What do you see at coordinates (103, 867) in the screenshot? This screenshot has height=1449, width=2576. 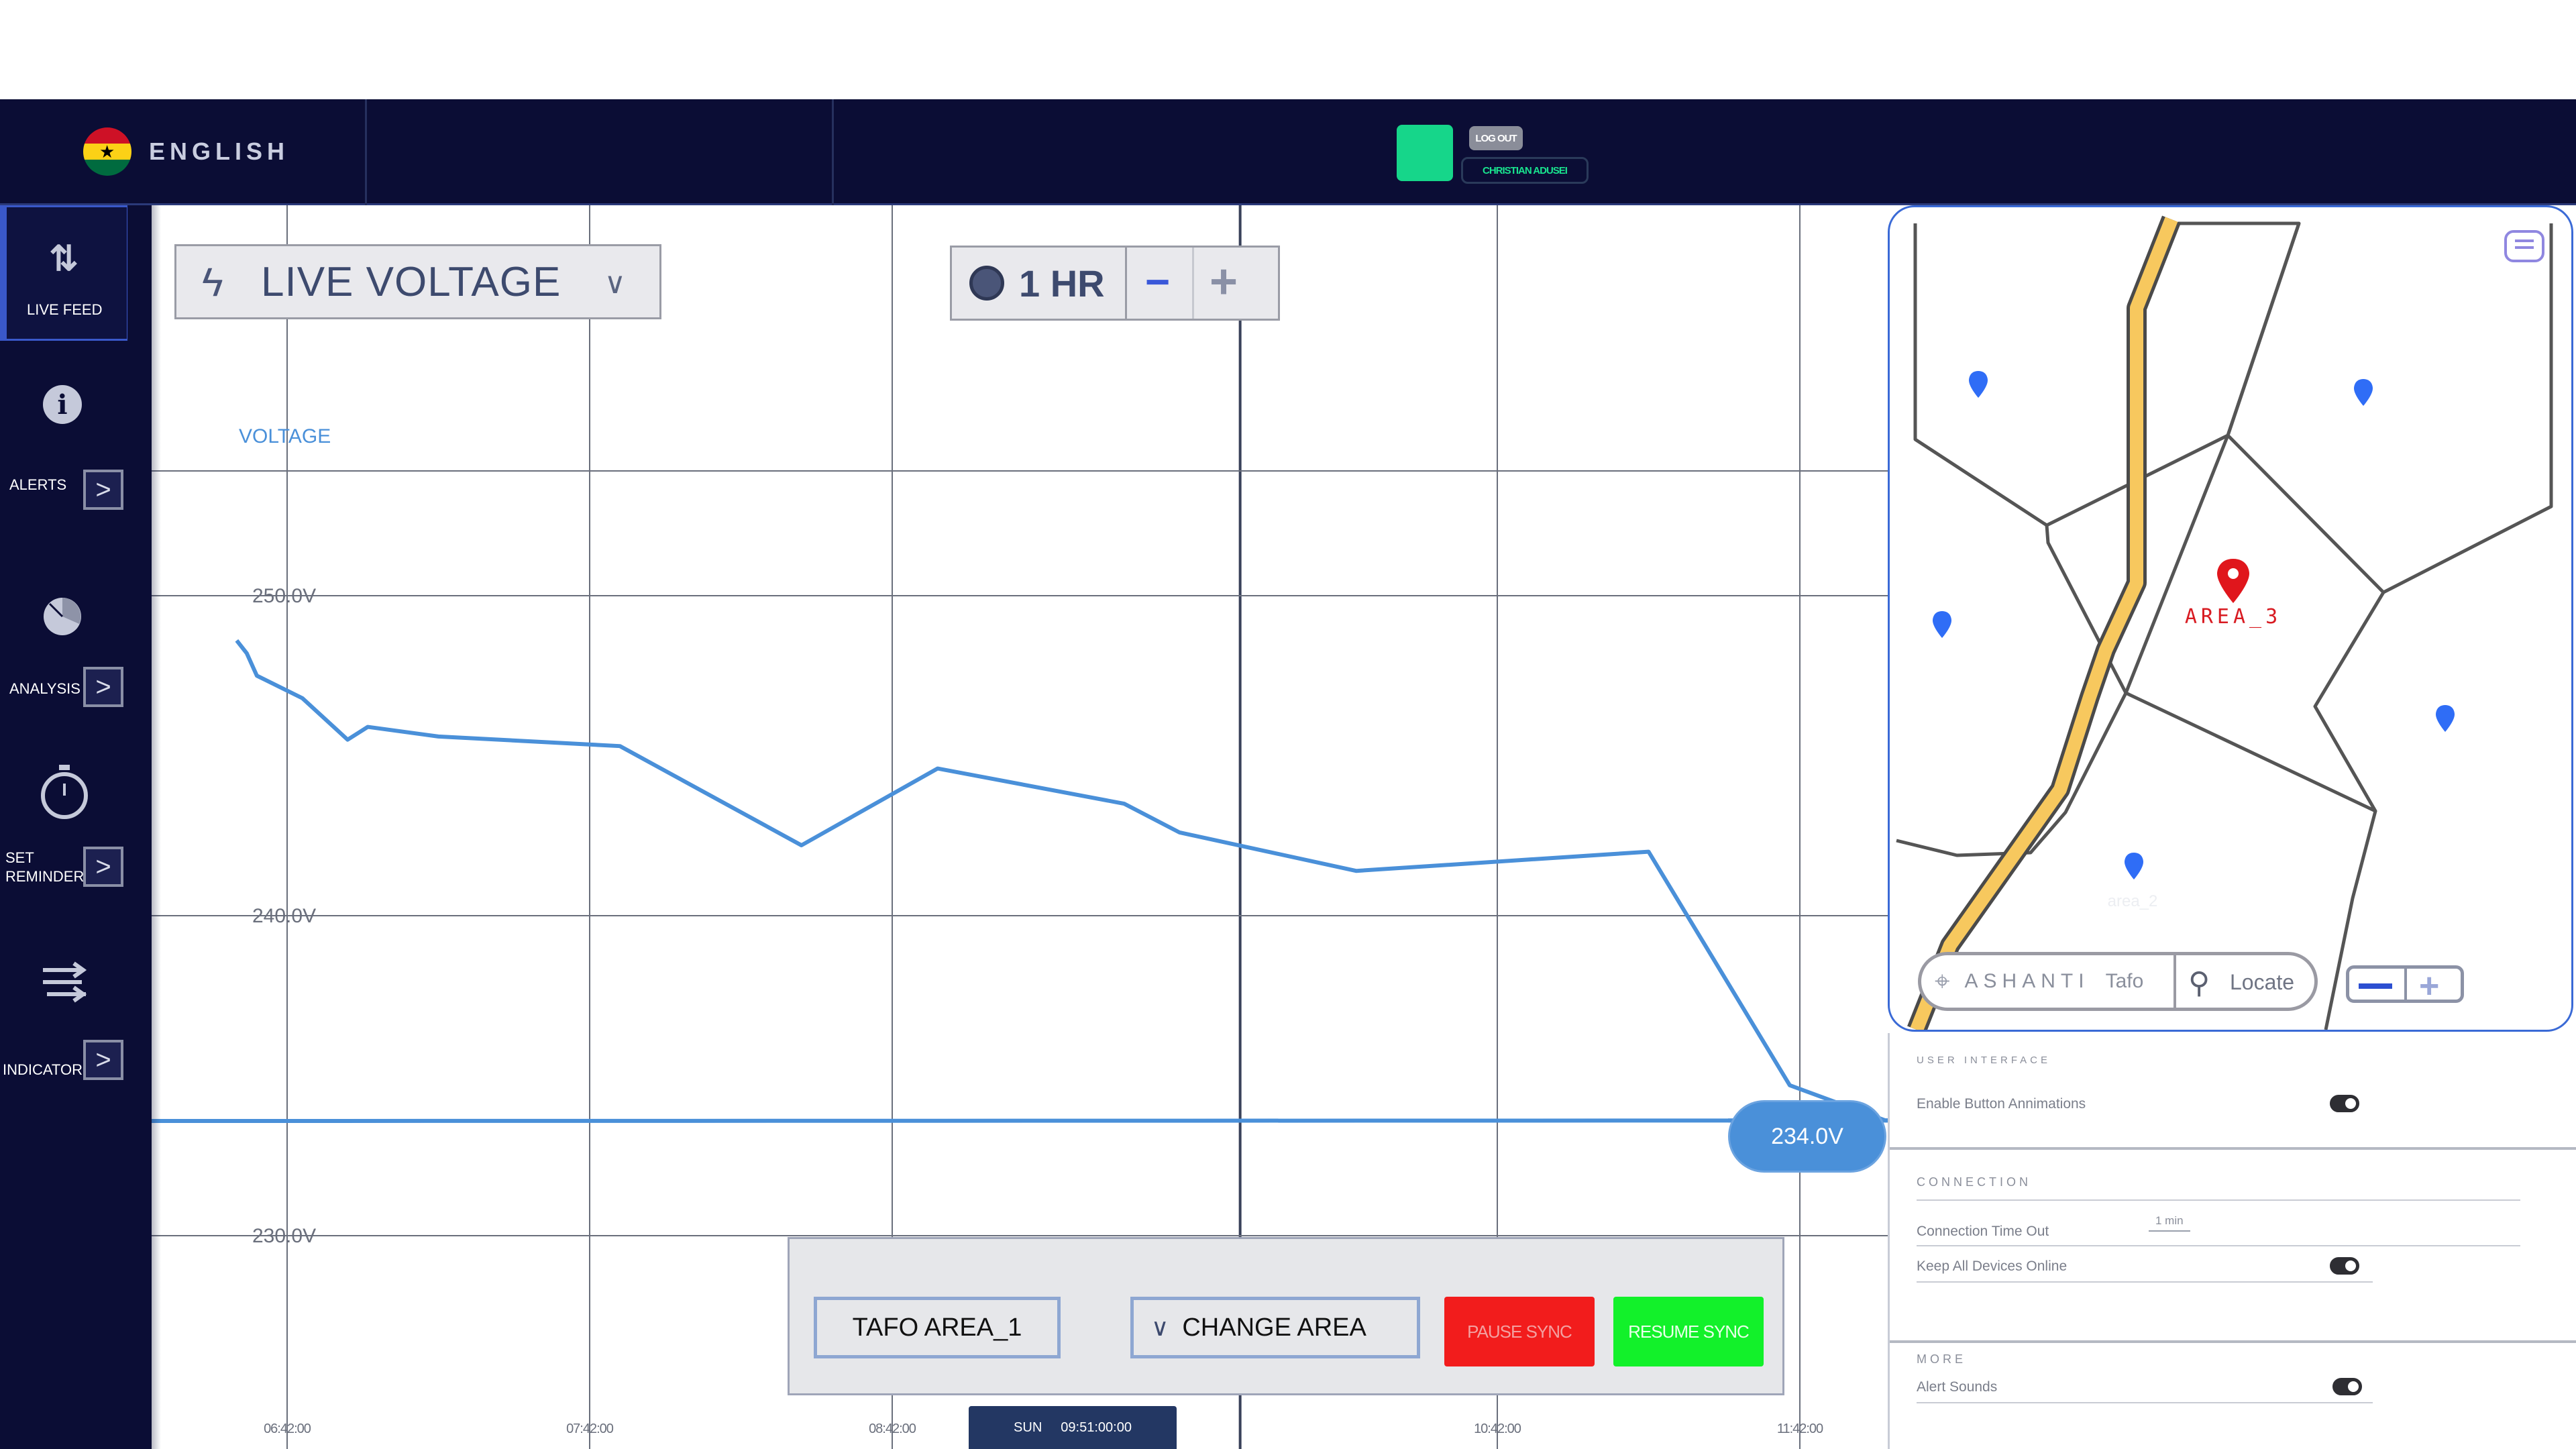 I see `set-reminder-expand-button: >` at bounding box center [103, 867].